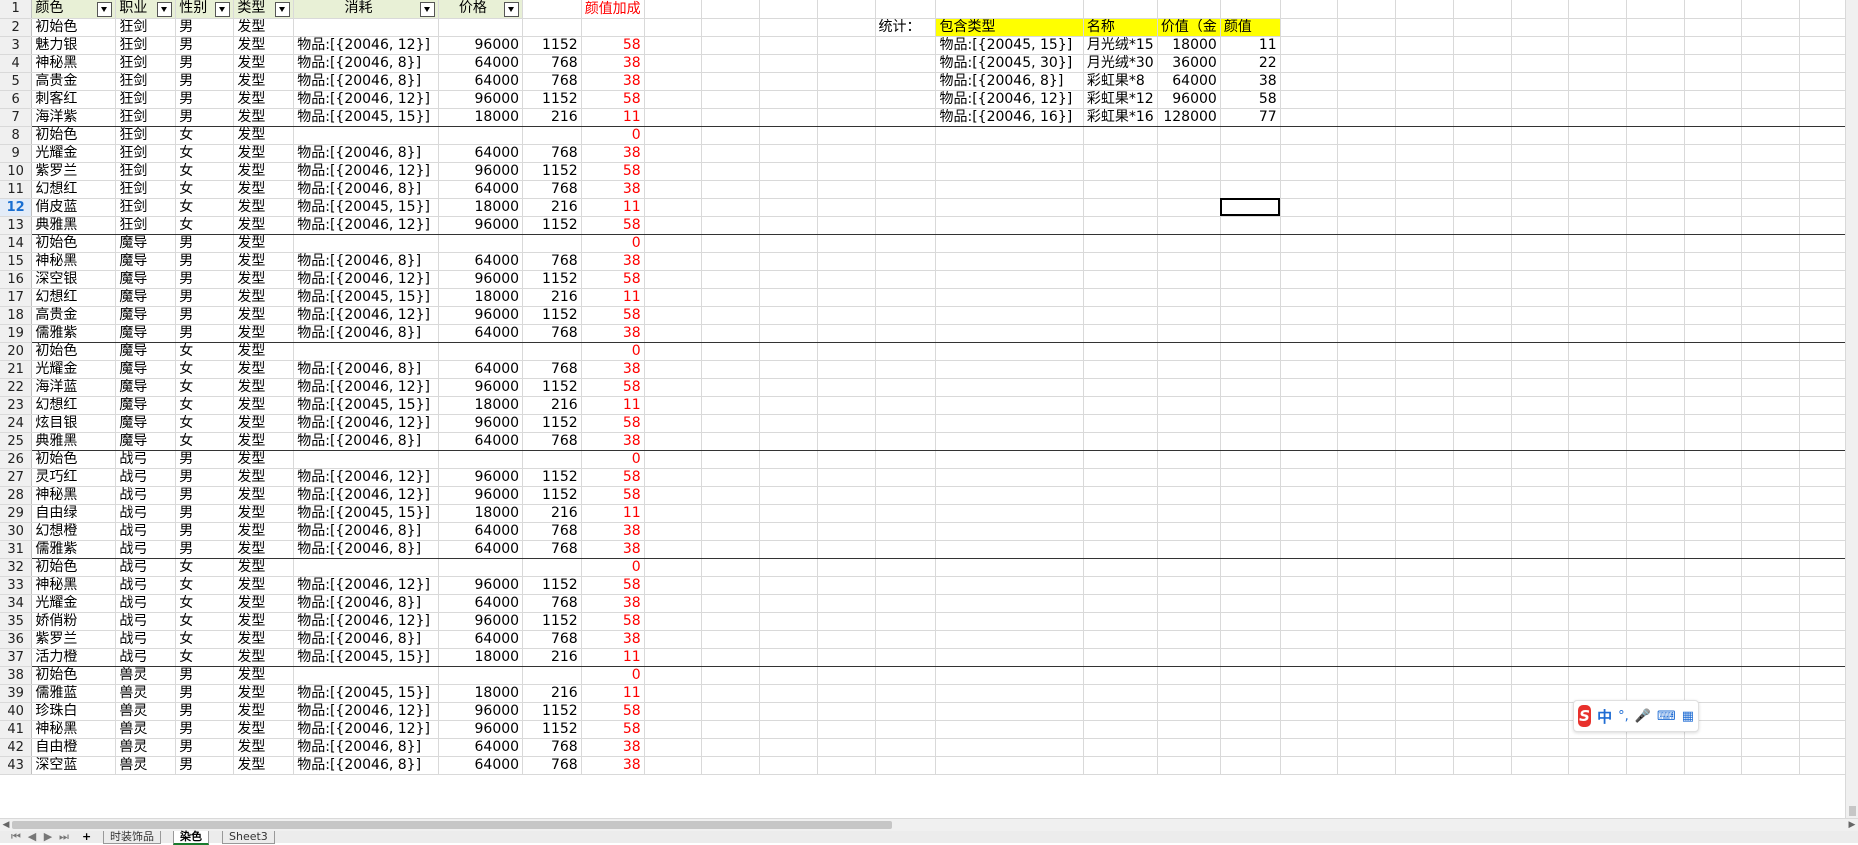 This screenshot has height=845, width=1858. Describe the element at coordinates (613, 9) in the screenshot. I see `col-header-bonus: 颜值加成` at that location.